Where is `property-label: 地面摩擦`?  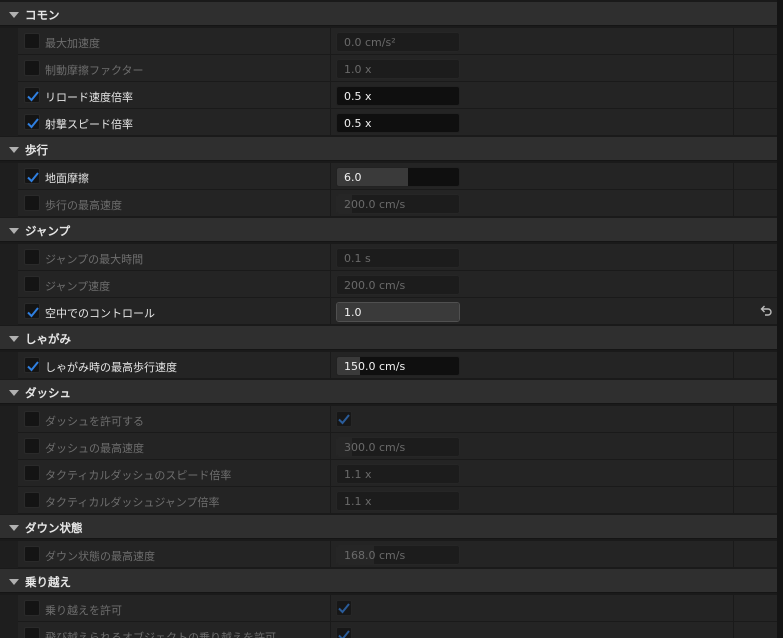
property-label: 地面摩擦 is located at coordinates (67, 178).